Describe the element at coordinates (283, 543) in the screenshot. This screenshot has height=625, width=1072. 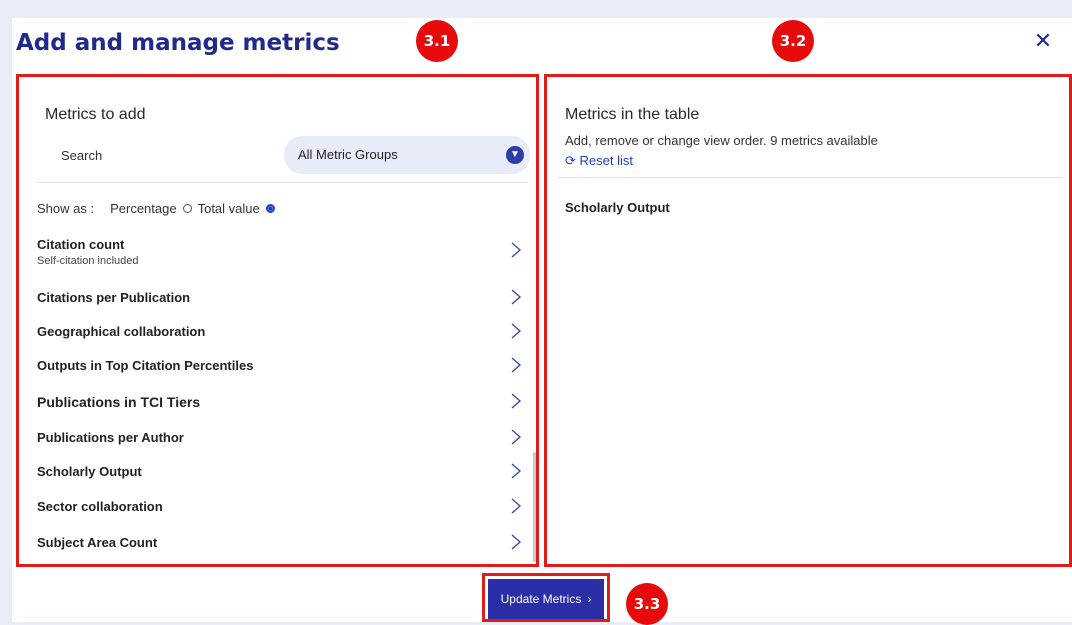
I see `metric-item: Subject Area Count` at that location.